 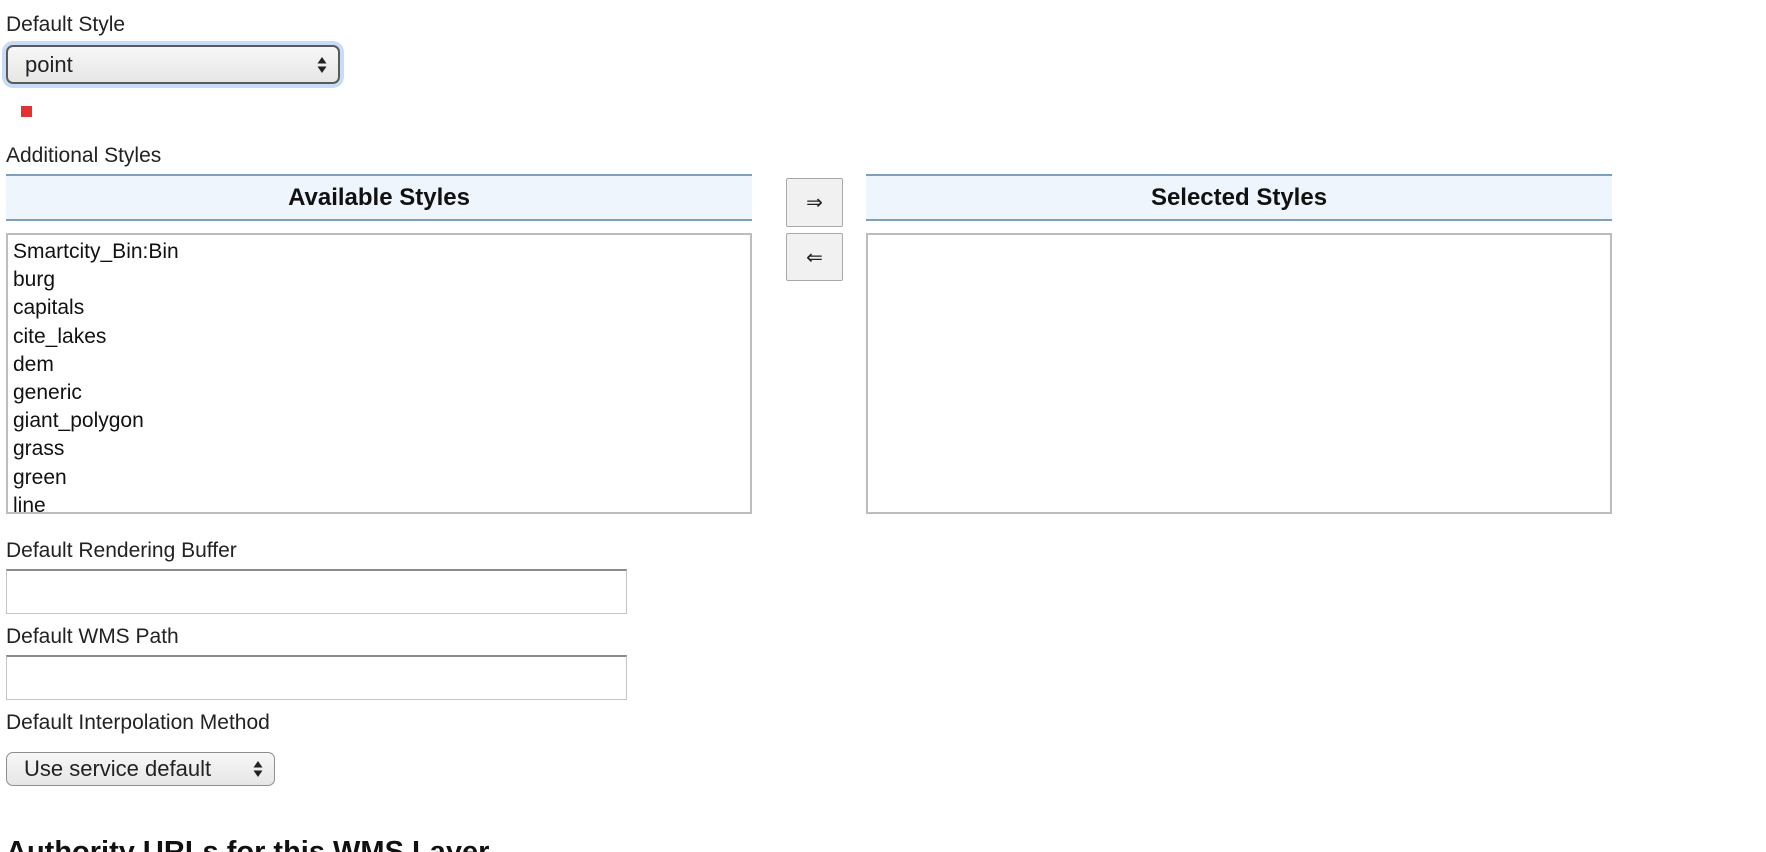 I want to click on rendering-buffer-input, so click(x=316, y=591).